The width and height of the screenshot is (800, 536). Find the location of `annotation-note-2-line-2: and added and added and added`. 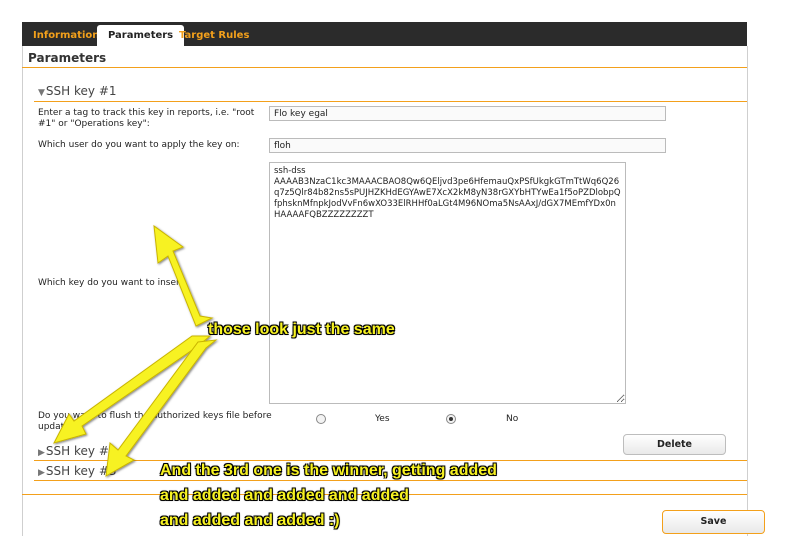

annotation-note-2-line-2: and added and added and added is located at coordinates (284, 495).